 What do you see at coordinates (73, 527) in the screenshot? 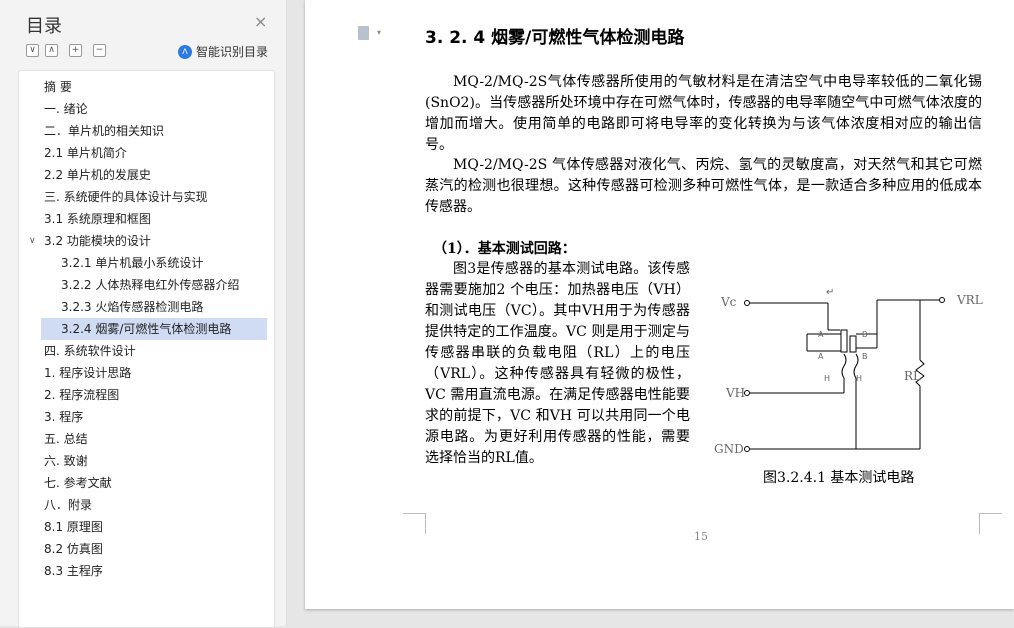
I see `toc-item-label: 8.1 原理图` at bounding box center [73, 527].